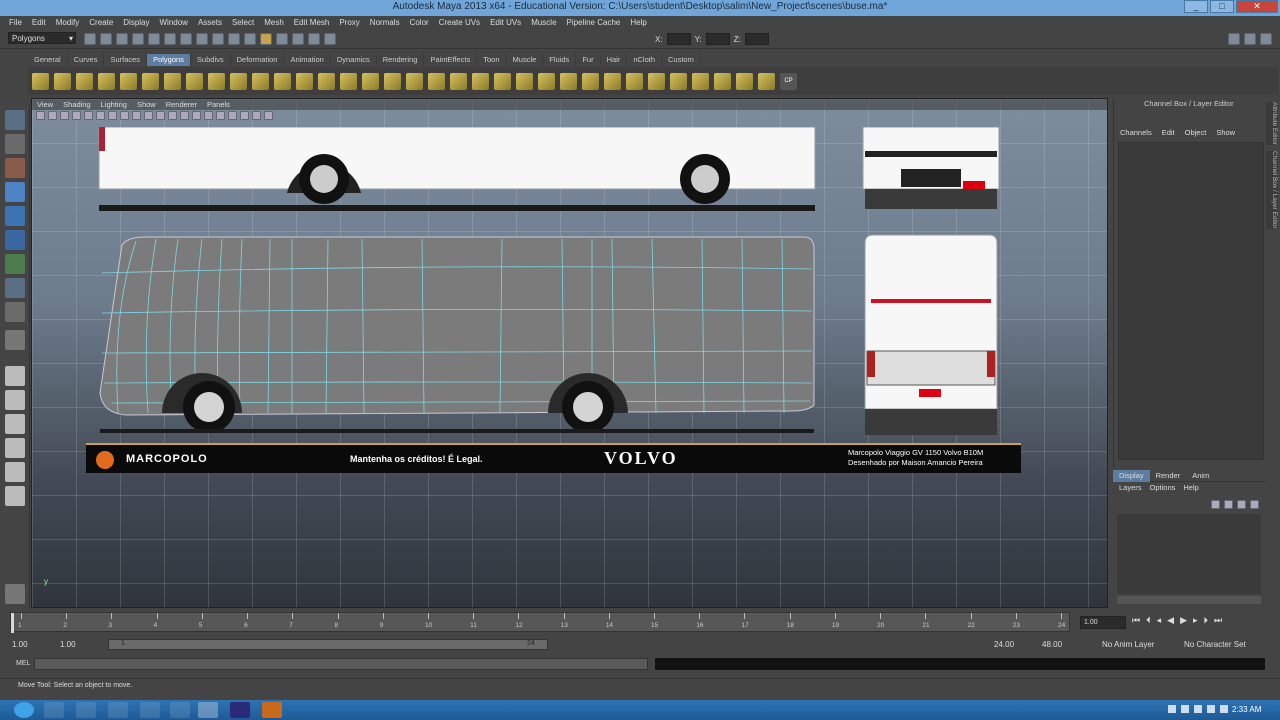 The image size is (1280, 720). What do you see at coordinates (1168, 476) in the screenshot?
I see `layer-tab-render: Render` at bounding box center [1168, 476].